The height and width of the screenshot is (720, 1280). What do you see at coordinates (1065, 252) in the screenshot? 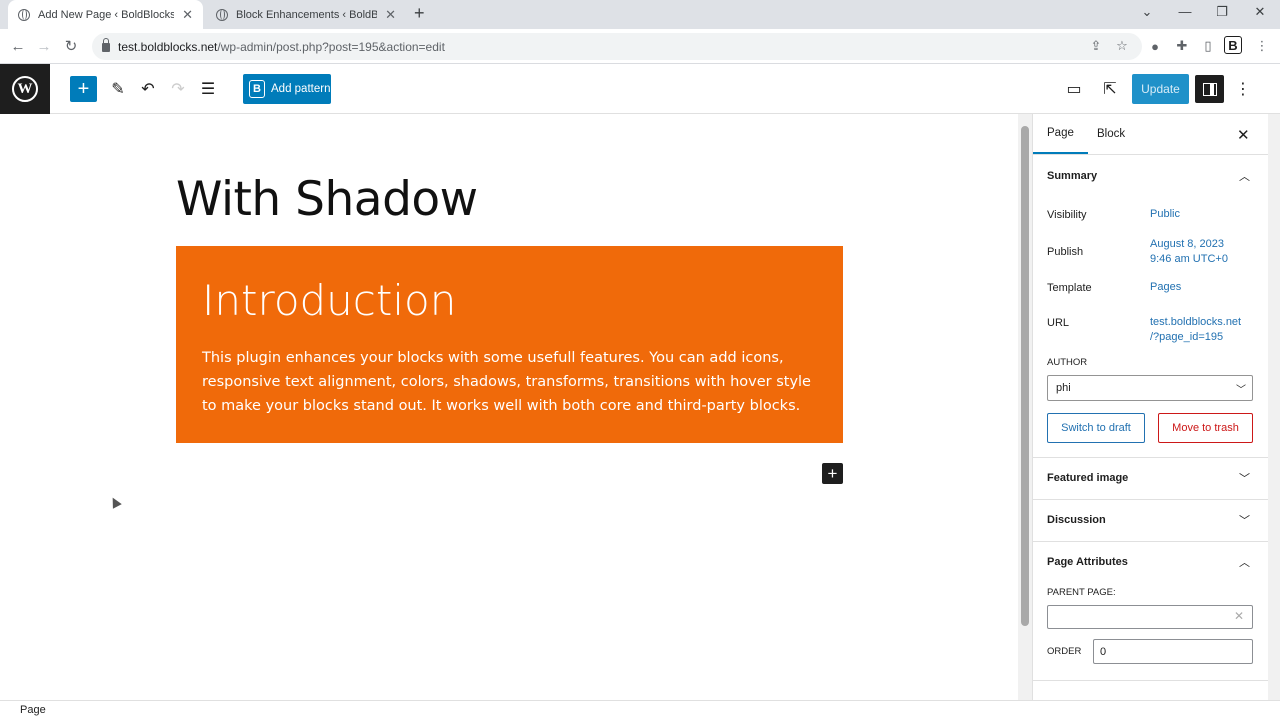
I see `publish-label: Publish` at bounding box center [1065, 252].